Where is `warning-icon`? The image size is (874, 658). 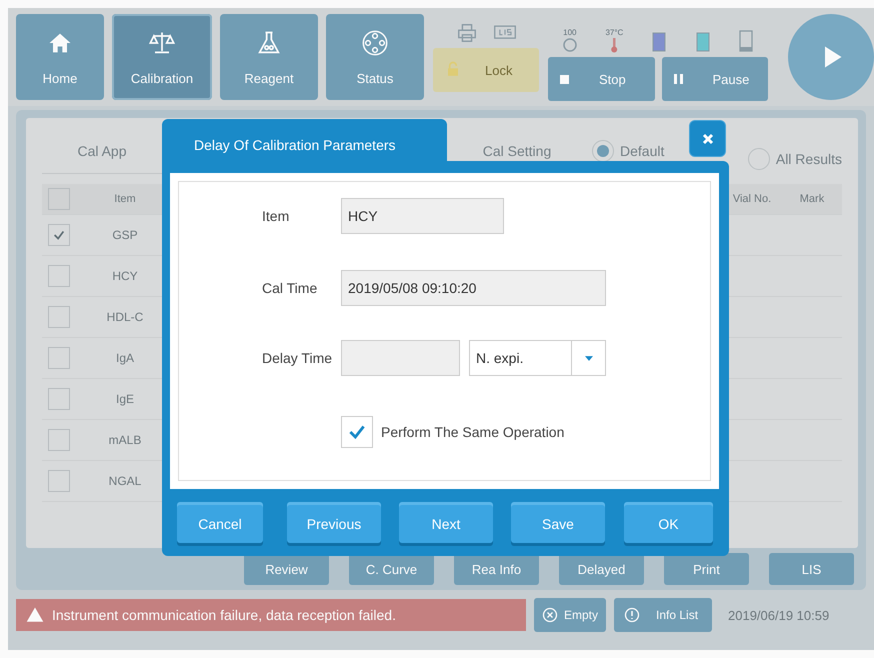 warning-icon is located at coordinates (35, 615).